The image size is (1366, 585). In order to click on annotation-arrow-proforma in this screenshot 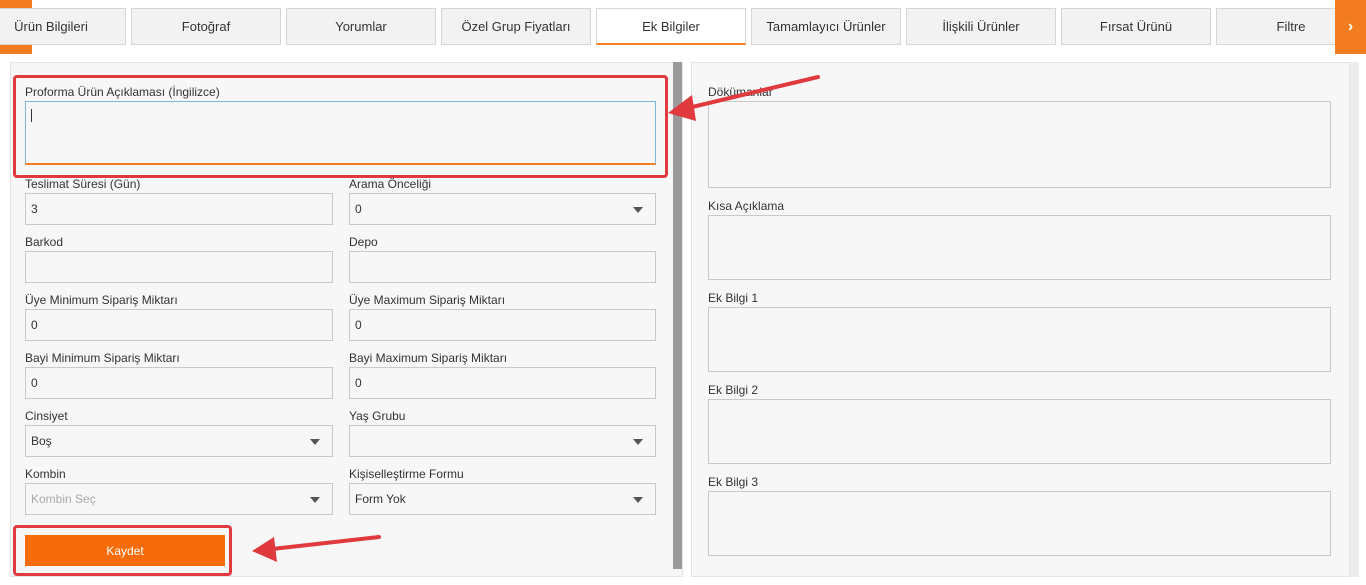, I will do `click(744, 98)`.